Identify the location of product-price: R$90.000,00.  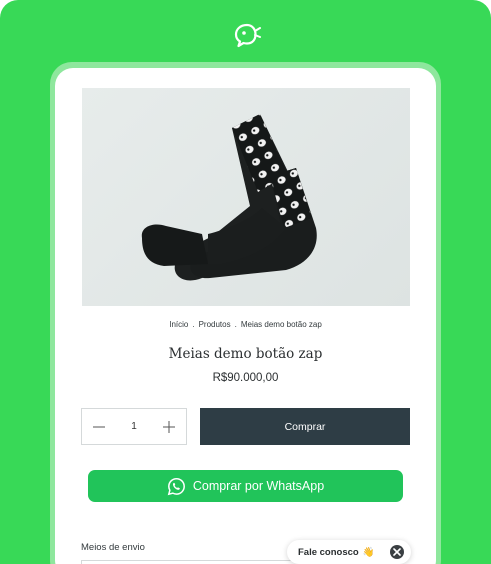
(245, 378).